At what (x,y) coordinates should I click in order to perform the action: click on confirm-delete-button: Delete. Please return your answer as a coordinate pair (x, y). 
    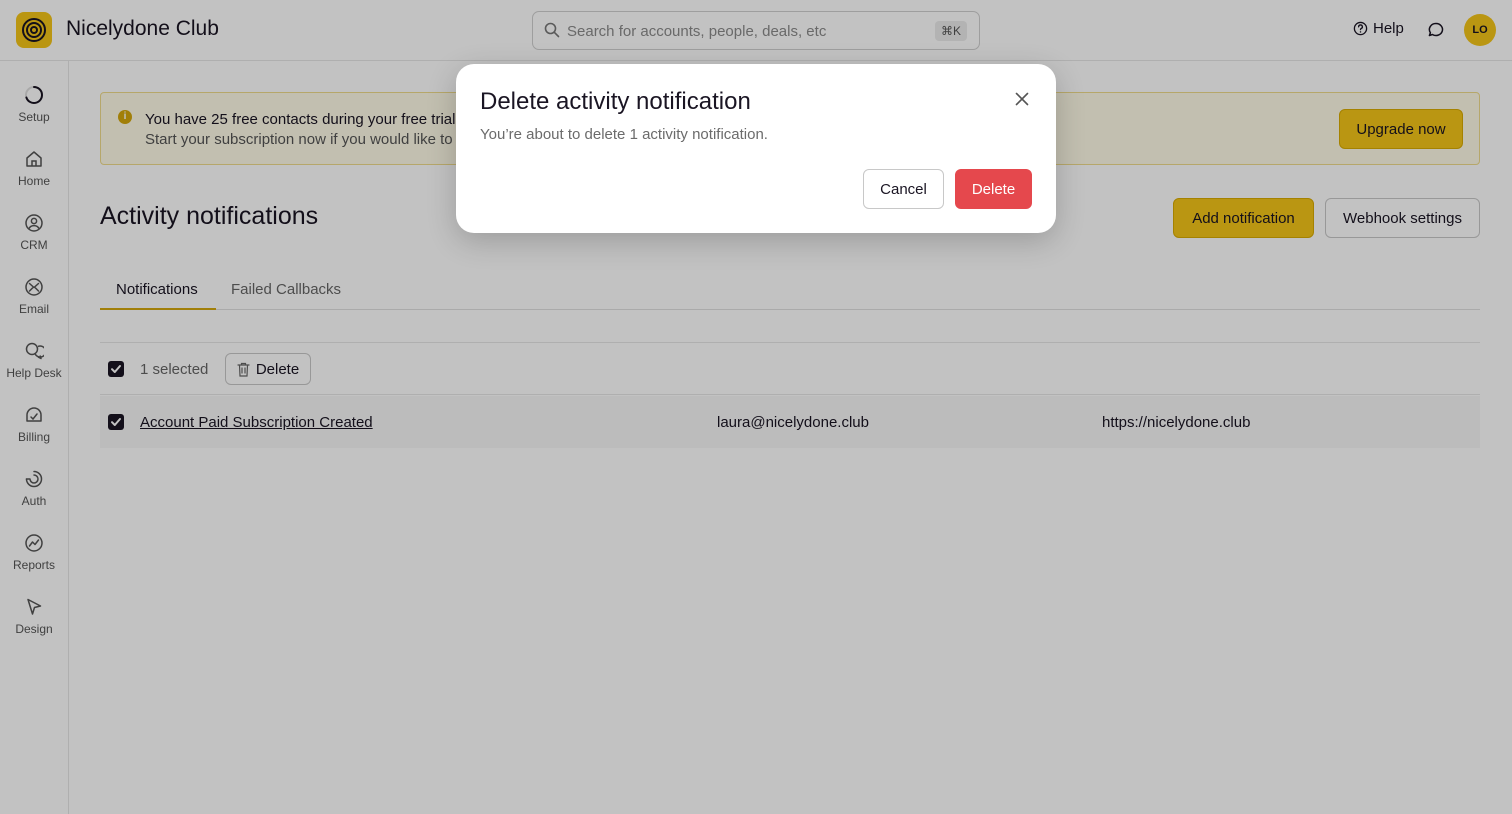
    Looking at the image, I should click on (993, 189).